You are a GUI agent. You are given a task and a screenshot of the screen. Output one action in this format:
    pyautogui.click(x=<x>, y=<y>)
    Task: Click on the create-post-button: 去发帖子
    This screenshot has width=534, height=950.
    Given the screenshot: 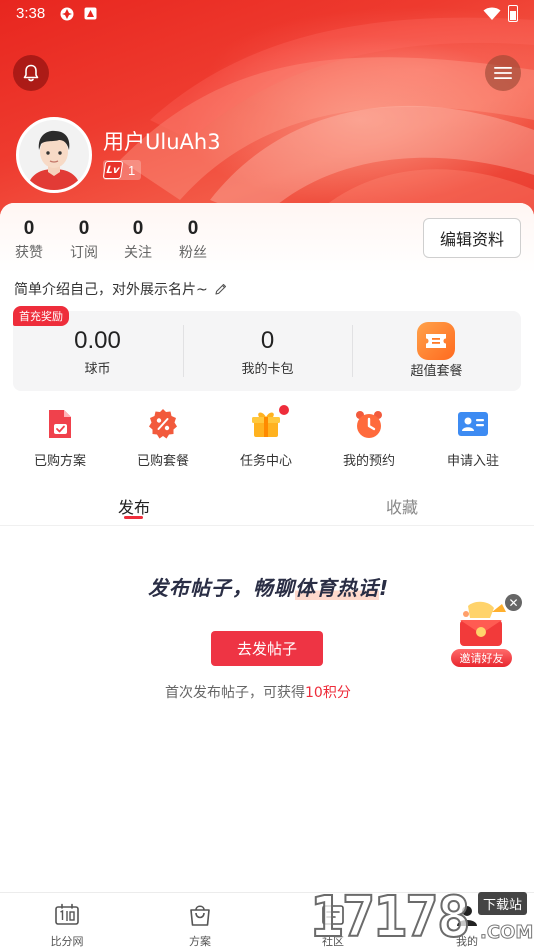 What is the action you would take?
    pyautogui.click(x=267, y=648)
    